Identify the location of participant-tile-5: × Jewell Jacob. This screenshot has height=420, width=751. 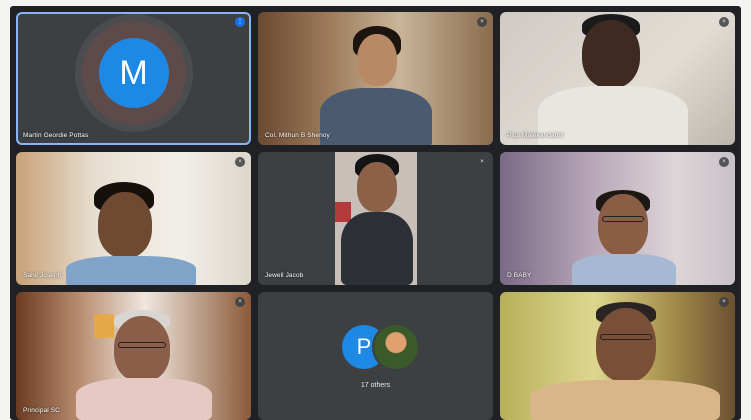
(375, 218).